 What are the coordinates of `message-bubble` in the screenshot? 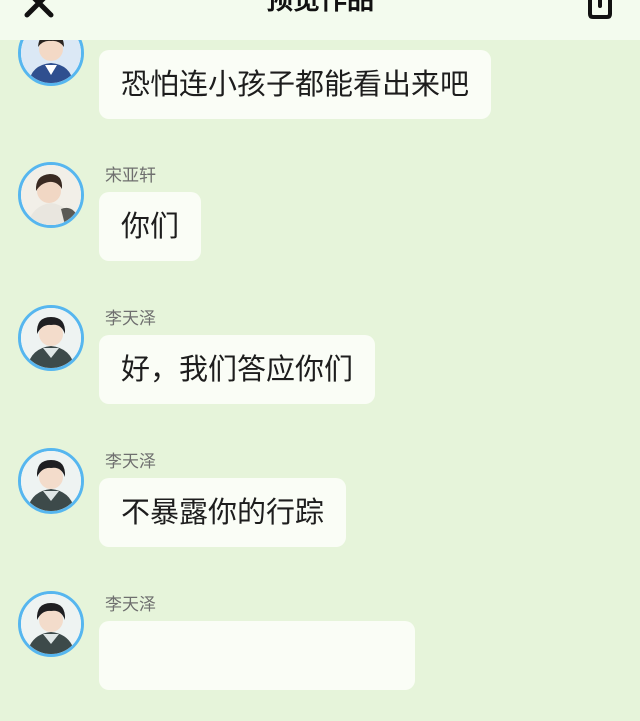 It's located at (257, 655).